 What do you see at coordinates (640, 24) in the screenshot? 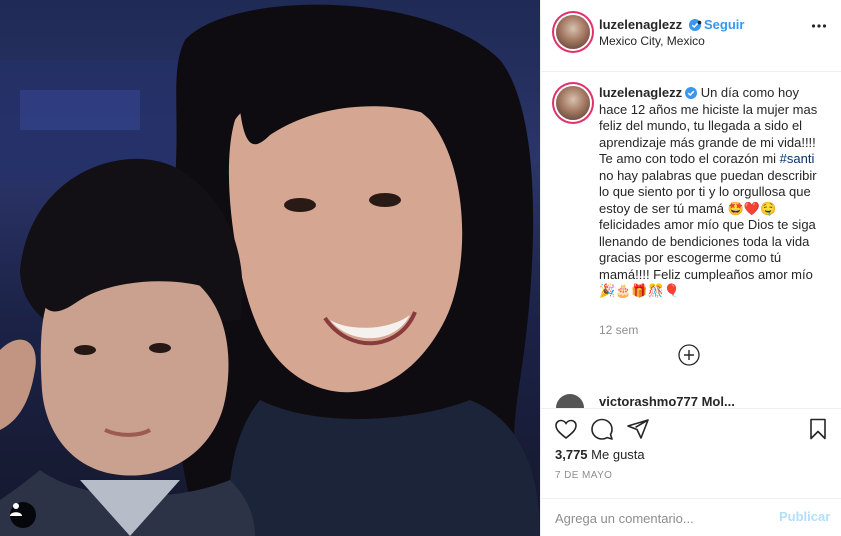
I see `author-username-text: luzelenaglezz` at bounding box center [640, 24].